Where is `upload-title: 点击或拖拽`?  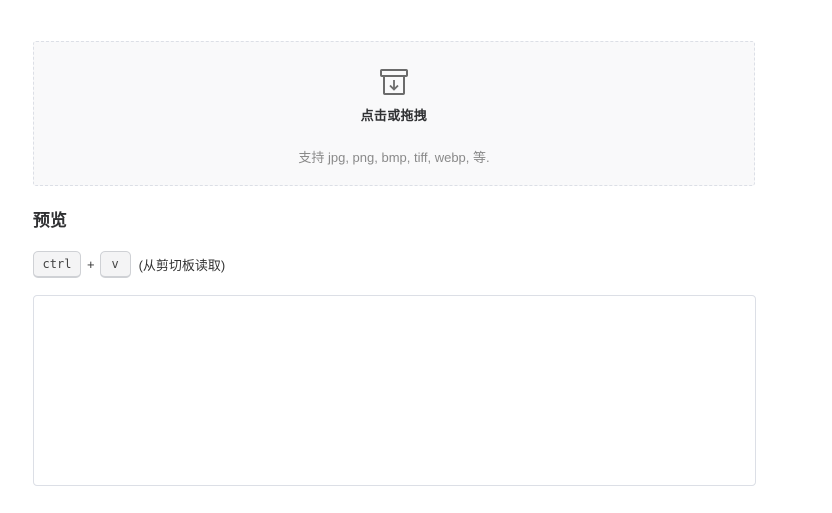 upload-title: 点击或拖拽 is located at coordinates (394, 115).